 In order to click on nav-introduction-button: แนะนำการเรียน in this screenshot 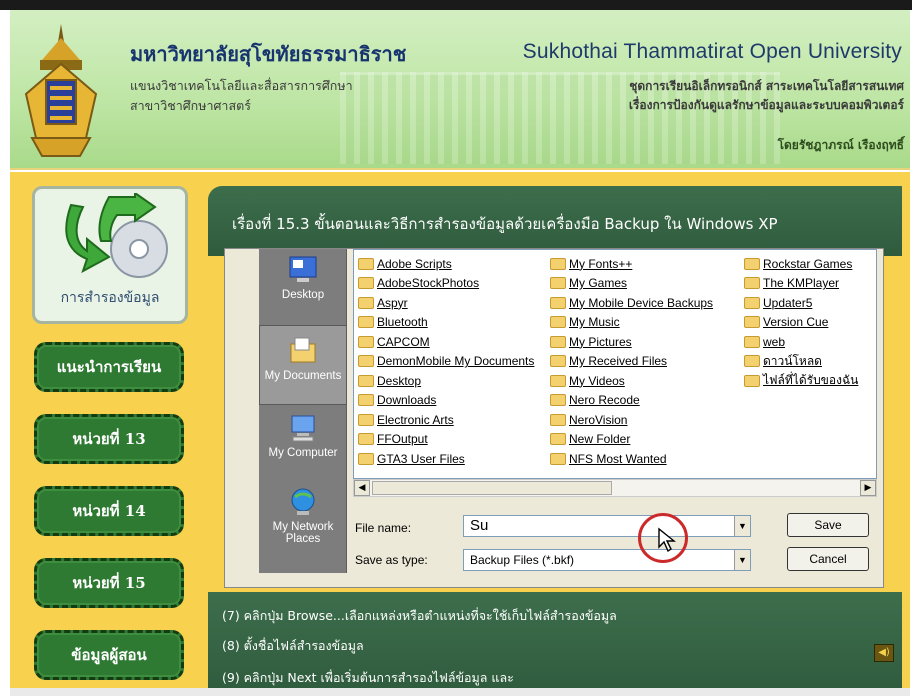, I will do `click(109, 367)`.